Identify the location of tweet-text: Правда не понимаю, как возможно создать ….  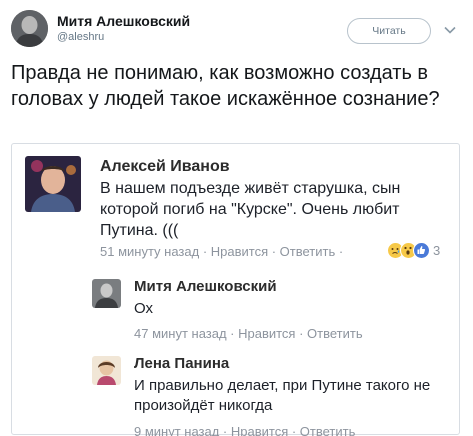
(225, 86).